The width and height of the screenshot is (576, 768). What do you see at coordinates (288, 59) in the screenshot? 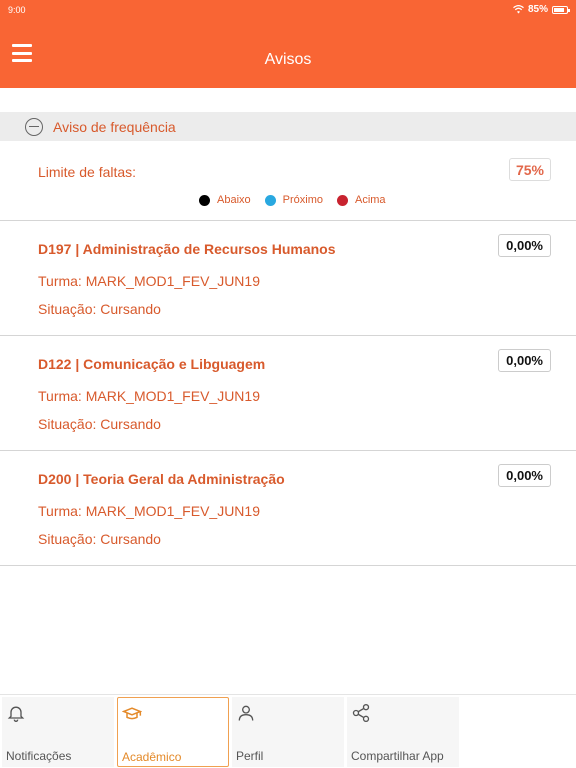
I see `page-title: Avisos` at bounding box center [288, 59].